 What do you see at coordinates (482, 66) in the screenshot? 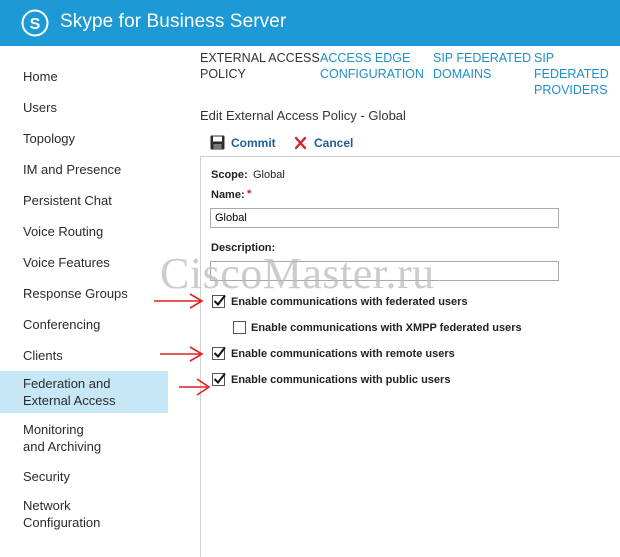
I see `tab-sip-federated-domains: SIP FEDERATED DOMAINS` at bounding box center [482, 66].